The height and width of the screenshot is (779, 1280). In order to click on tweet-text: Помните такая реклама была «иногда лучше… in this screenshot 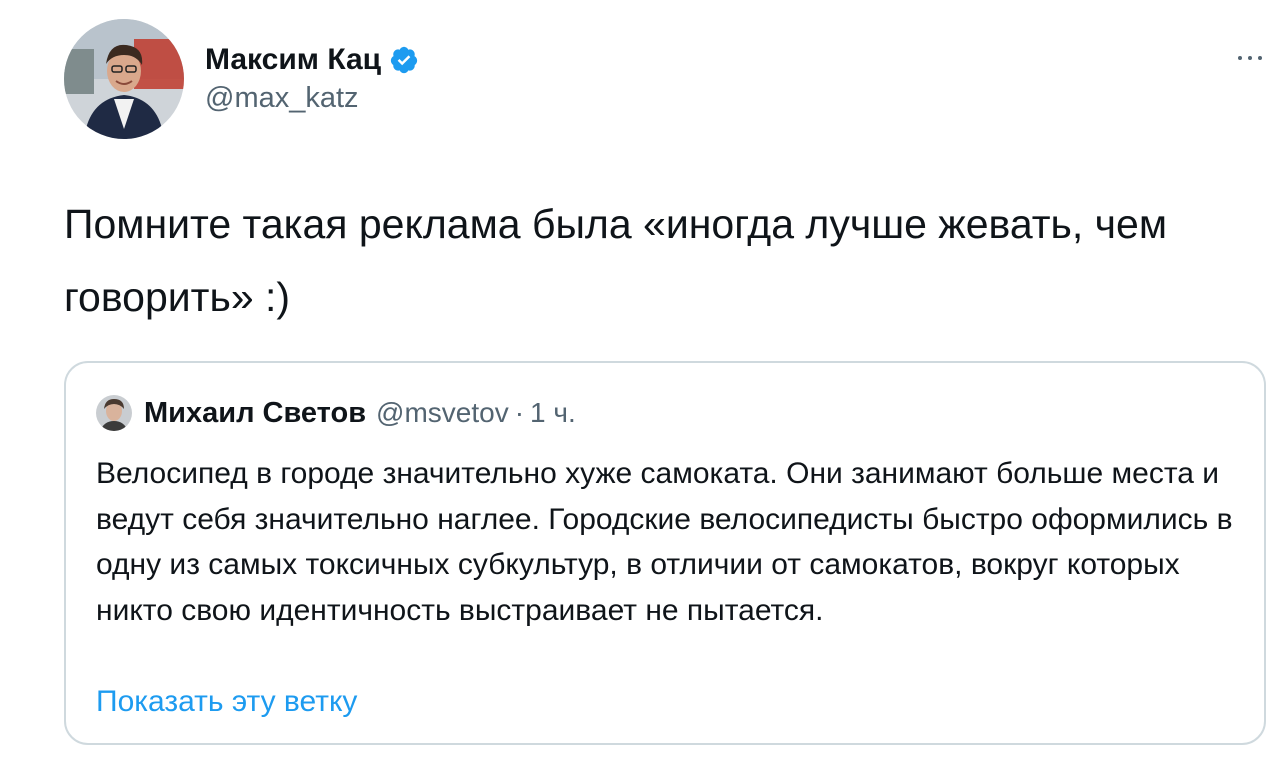, I will do `click(616, 260)`.